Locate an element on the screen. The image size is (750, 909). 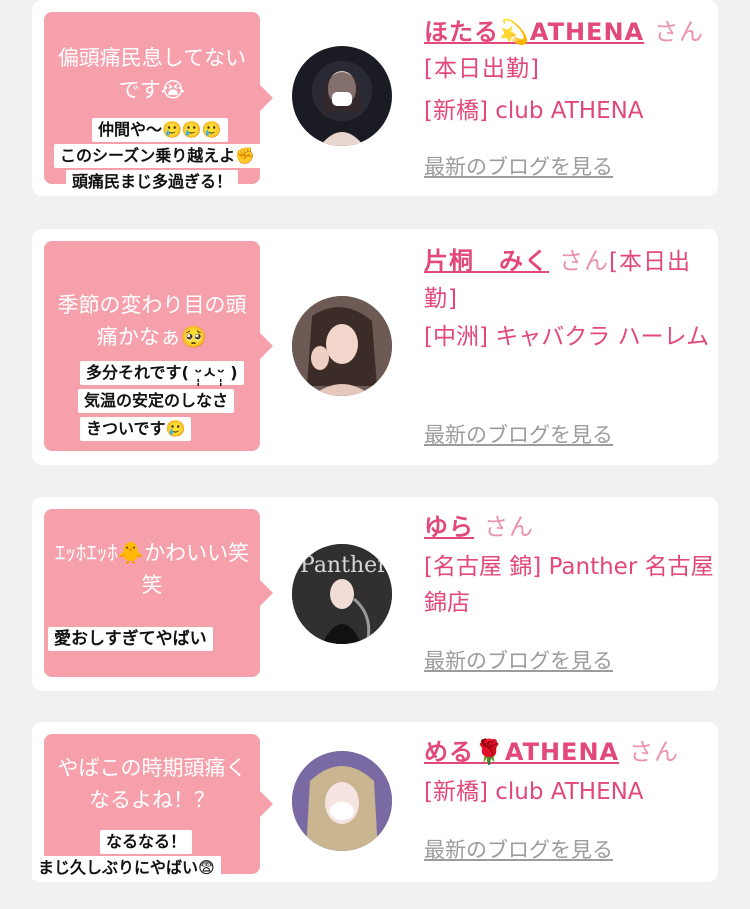
cast-info: ゆら さん [名古屋 錦] Panther 名古屋錦店 is located at coordinates (569, 565).